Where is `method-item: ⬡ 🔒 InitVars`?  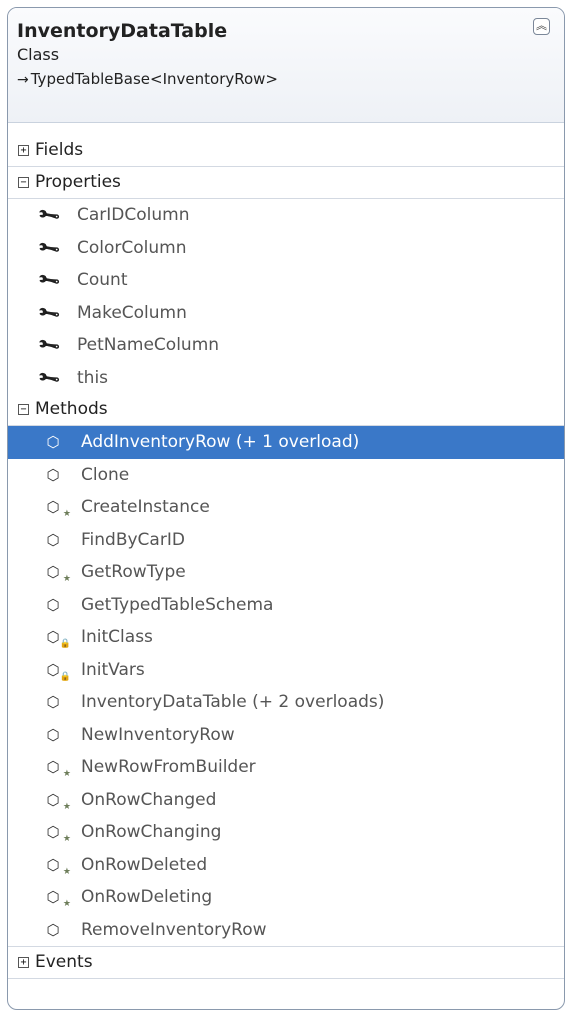
method-item: ⬡ 🔒 InitVars is located at coordinates (286, 670).